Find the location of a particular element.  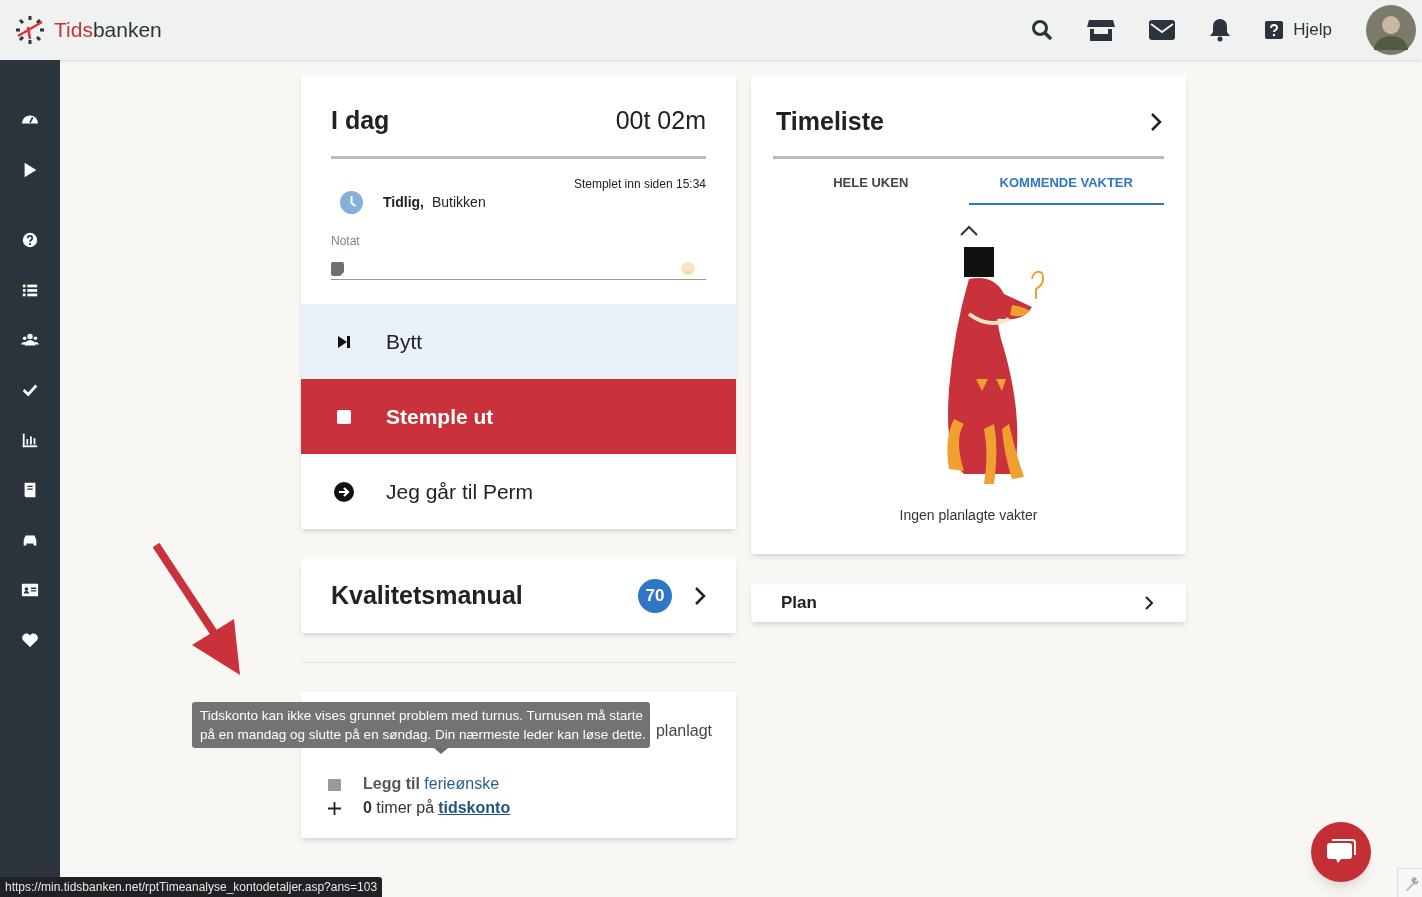

card-title: I dag is located at coordinates (360, 120).